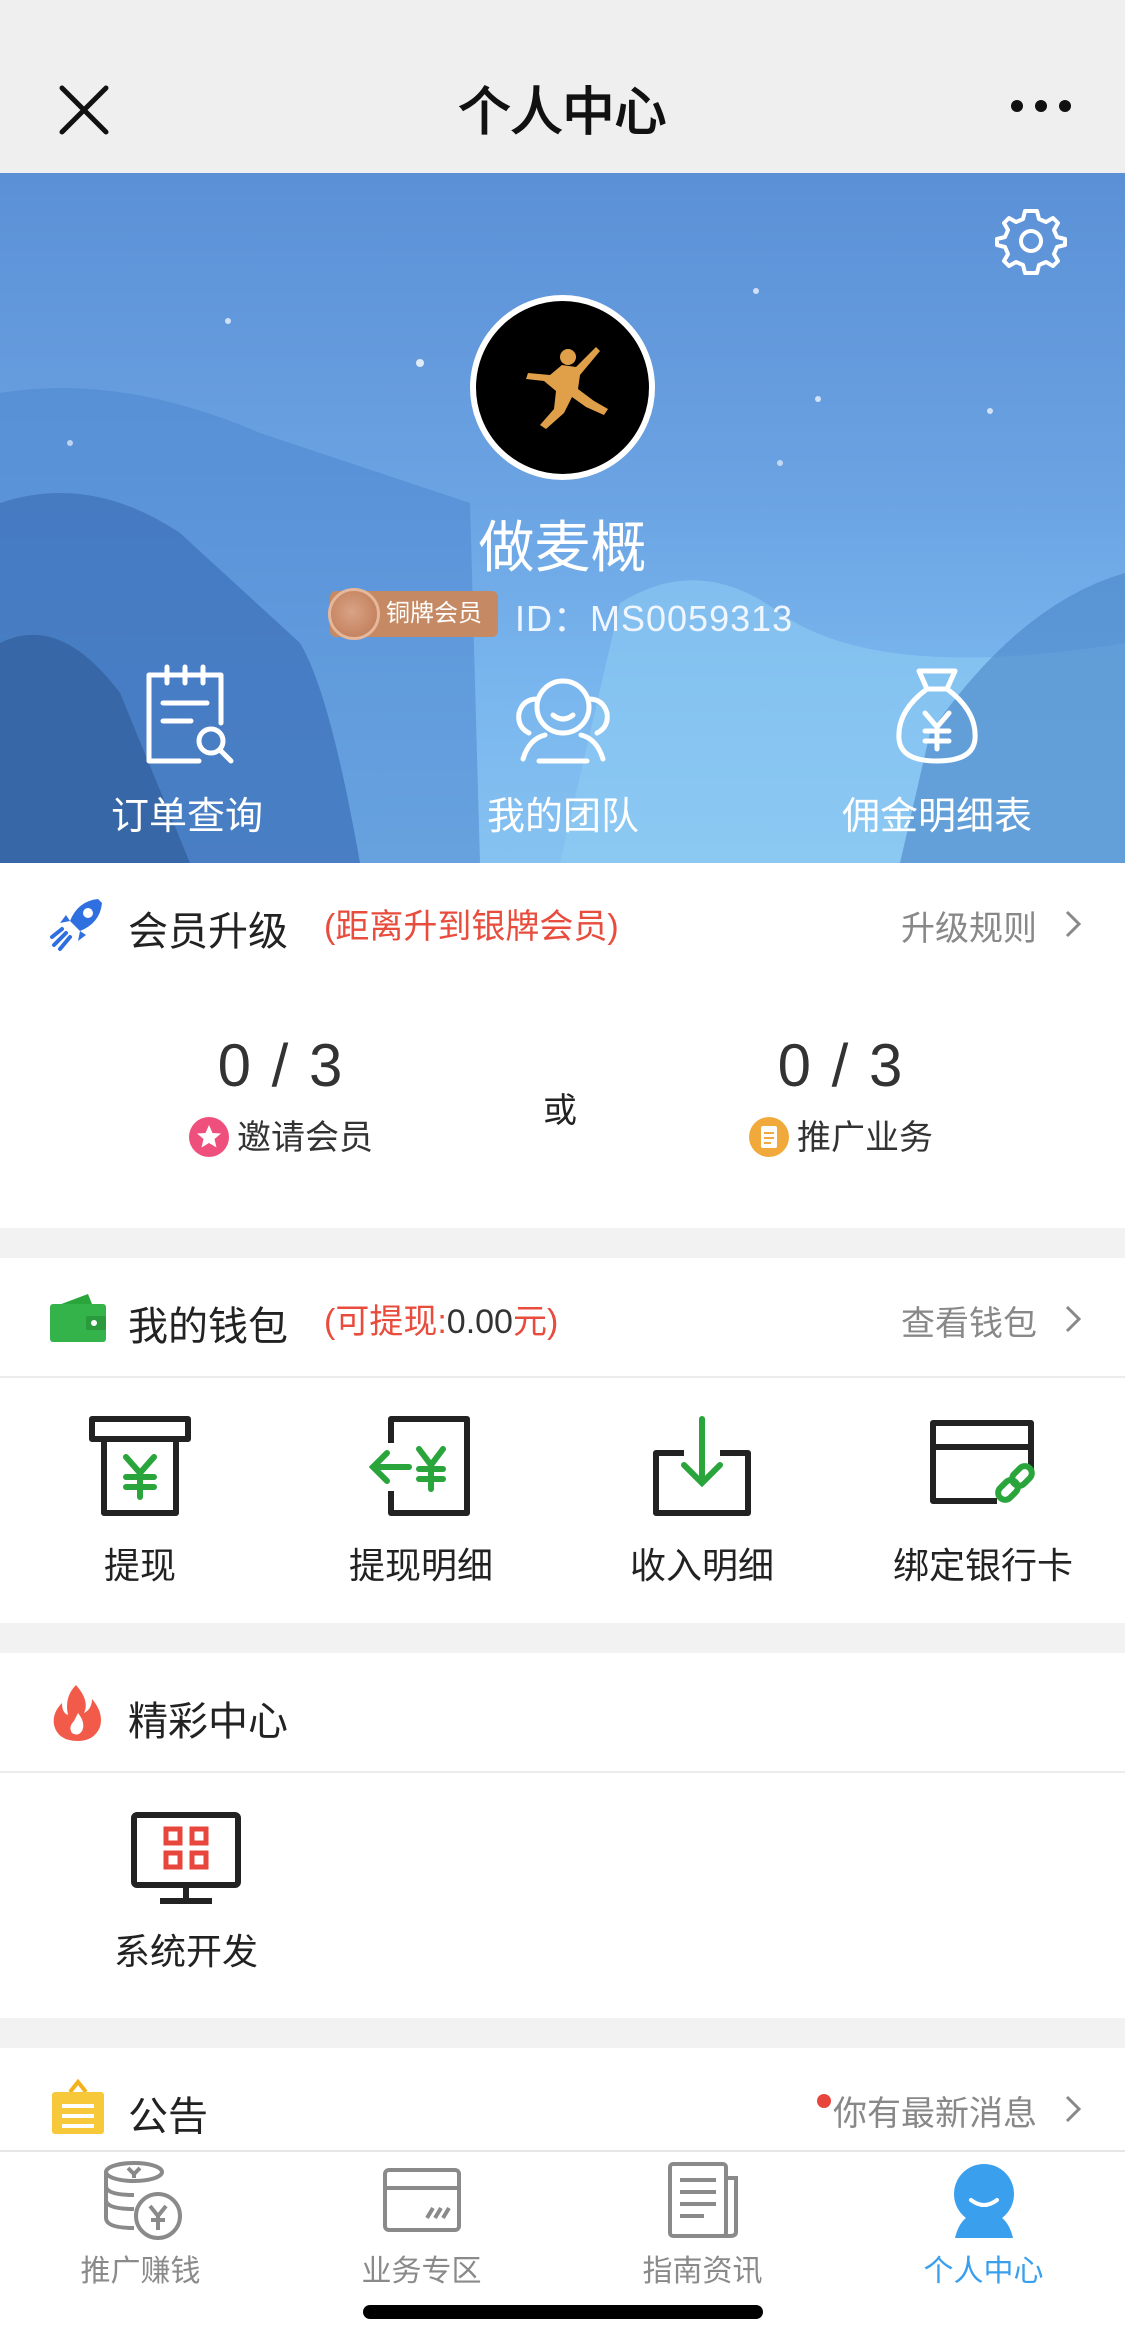 The width and height of the screenshot is (1125, 2345). I want to click on income-detail-button: 收入明细, so click(702, 1501).